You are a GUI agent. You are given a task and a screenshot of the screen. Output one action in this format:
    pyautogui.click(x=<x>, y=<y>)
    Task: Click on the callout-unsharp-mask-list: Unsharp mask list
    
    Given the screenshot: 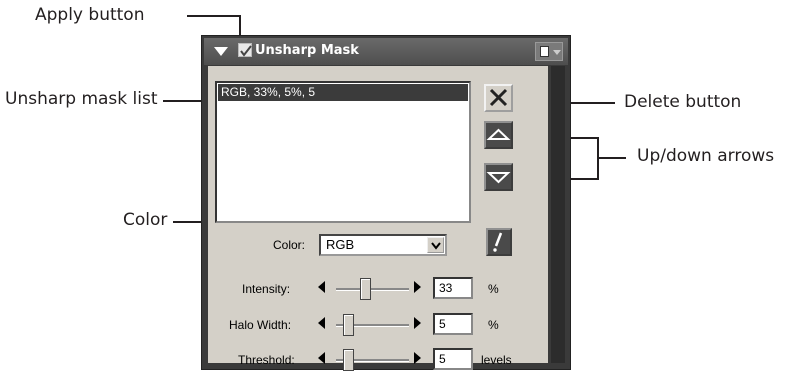 What is the action you would take?
    pyautogui.click(x=81, y=99)
    